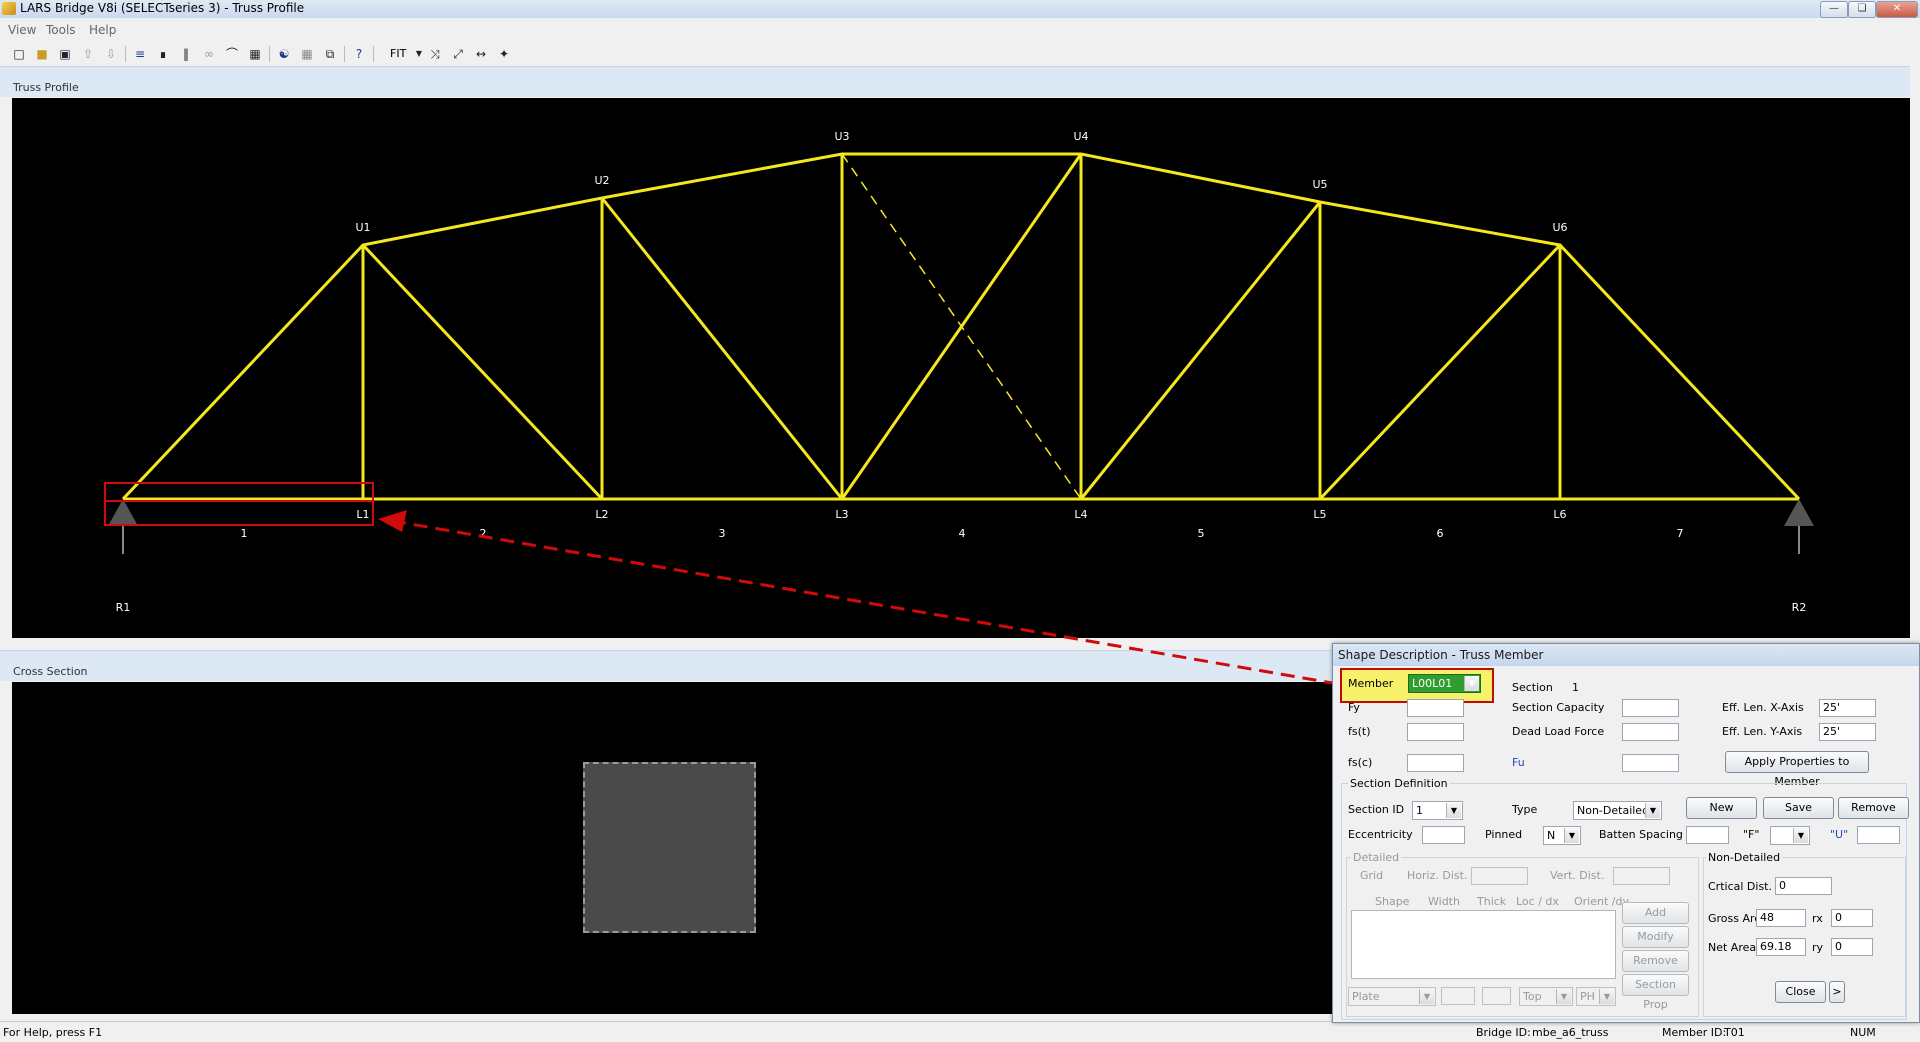 The image size is (1920, 1042). Describe the element at coordinates (1626, 655) in the screenshot. I see `dialog-title: Shape Description - Truss Member` at that location.